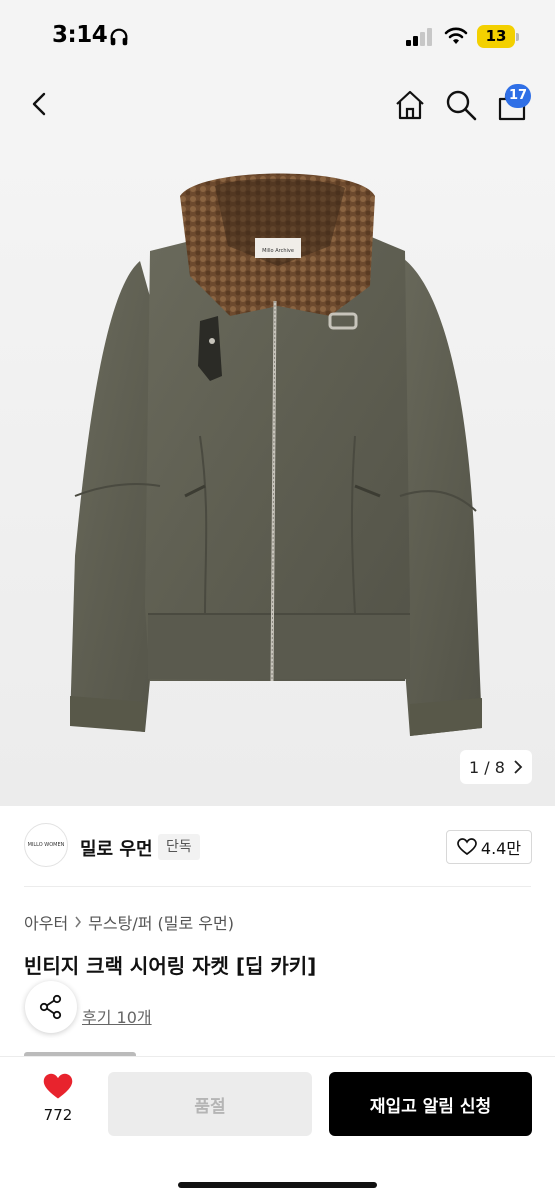 Image resolution: width=555 pixels, height=1200 pixels. What do you see at coordinates (277, 846) in the screenshot?
I see `brand-row: MILLO WOMEN 밀로 우먼 단독 4.4만` at bounding box center [277, 846].